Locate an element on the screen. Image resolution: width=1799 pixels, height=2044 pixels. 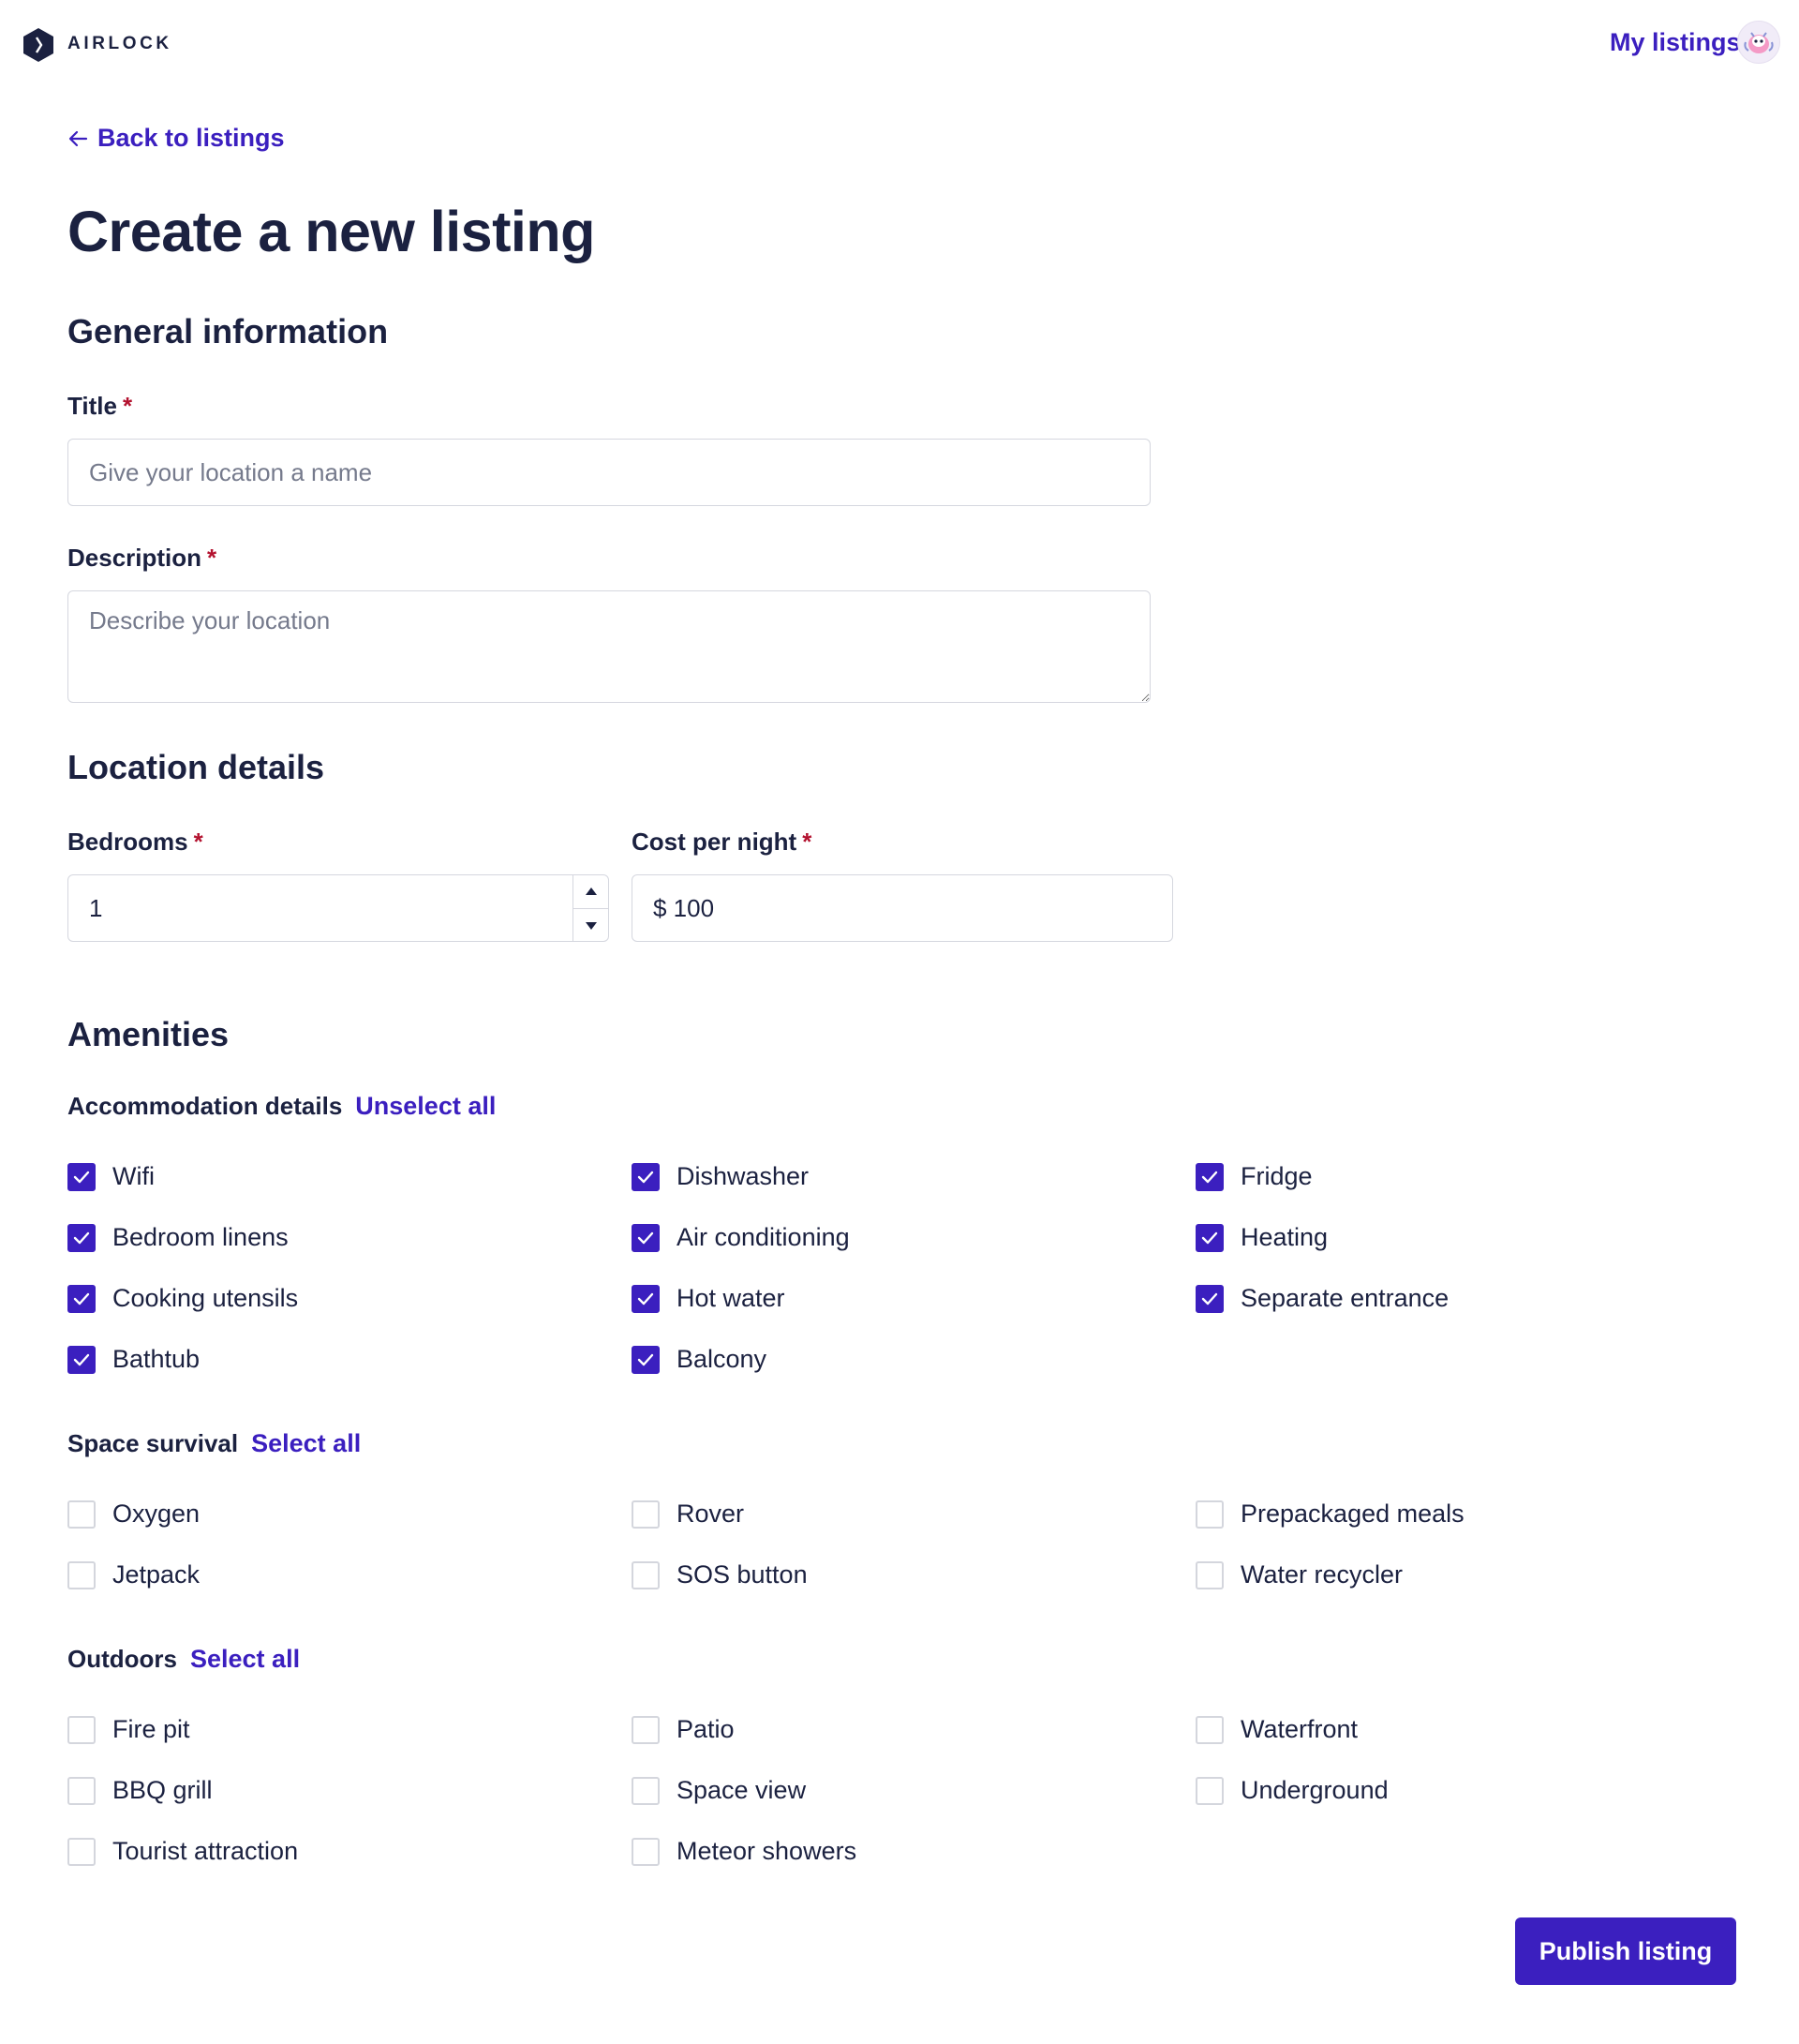
amenity-checkbox-item: SOS button is located at coordinates (720, 1575).